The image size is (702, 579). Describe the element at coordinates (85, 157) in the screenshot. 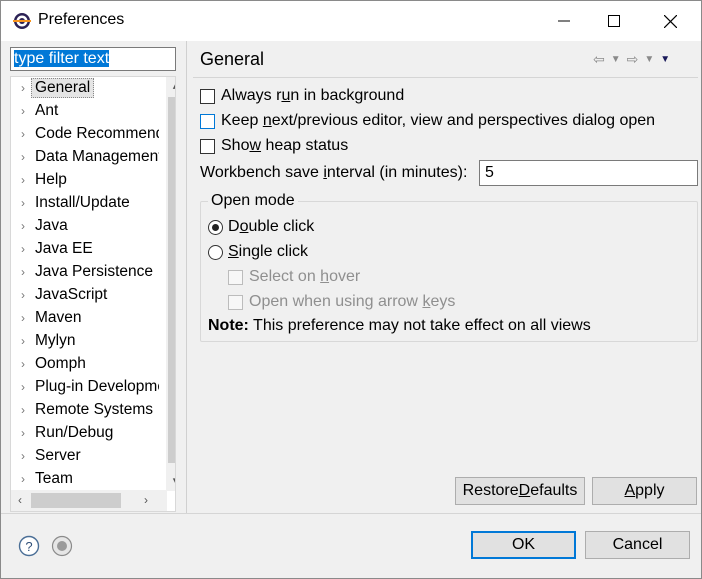

I see `tree-item-data-management: › Data Management` at that location.